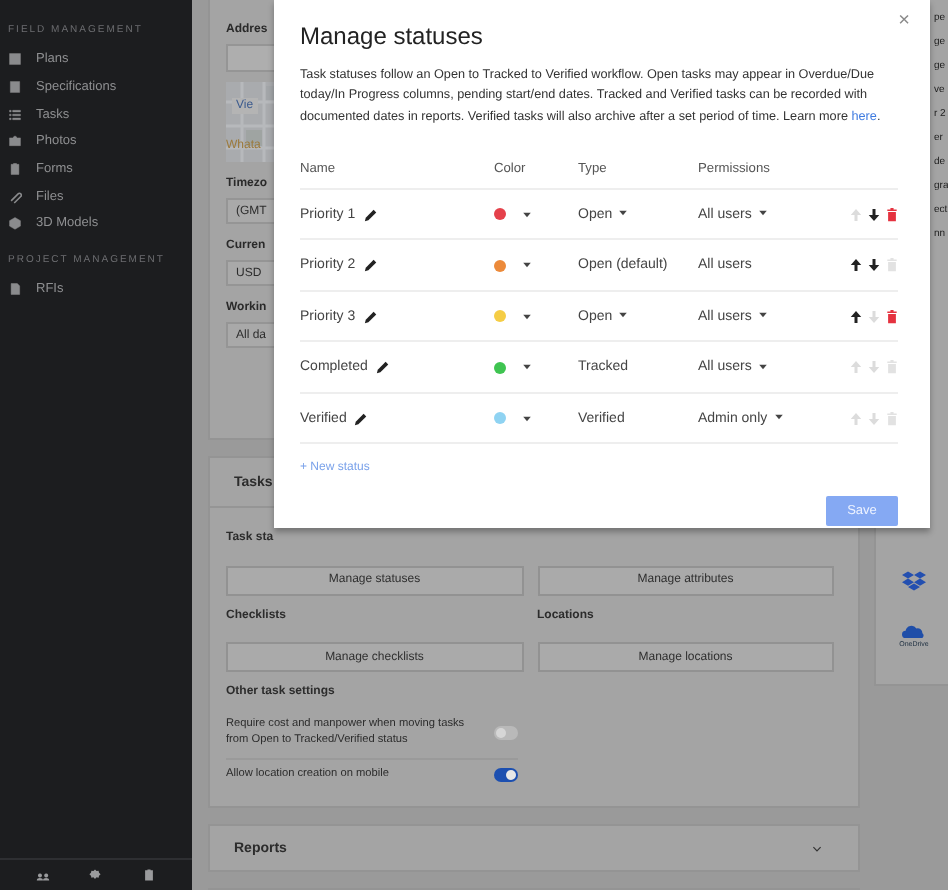  What do you see at coordinates (904, 21) in the screenshot?
I see `close-button: ×` at bounding box center [904, 21].